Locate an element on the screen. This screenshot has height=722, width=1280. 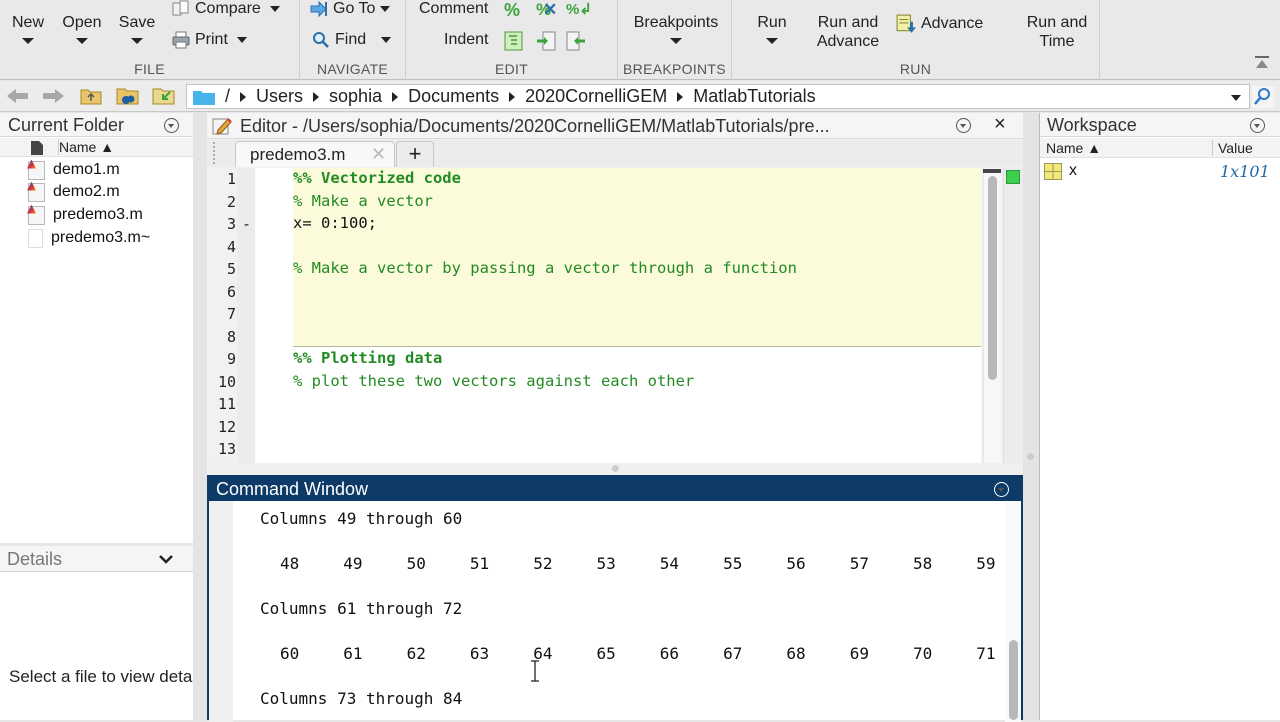
run-and-advance-button: Run and Advance is located at coordinates (848, 32).